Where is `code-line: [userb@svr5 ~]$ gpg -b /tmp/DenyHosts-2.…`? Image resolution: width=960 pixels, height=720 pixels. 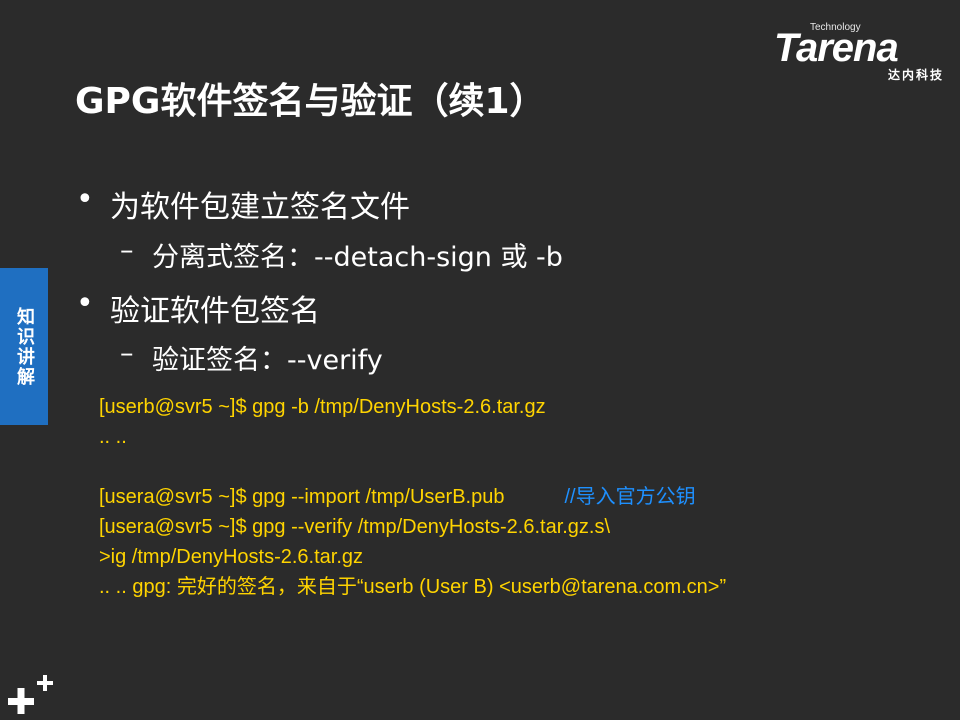 code-line: [userb@svr5 ~]$ gpg -b /tmp/DenyHosts-2.… is located at coordinates (322, 407).